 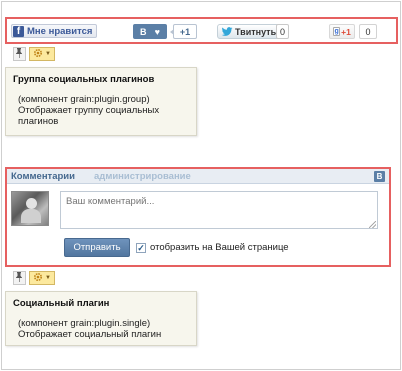 I want to click on group-plugin-desc-line: плагинов, so click(x=38, y=121).